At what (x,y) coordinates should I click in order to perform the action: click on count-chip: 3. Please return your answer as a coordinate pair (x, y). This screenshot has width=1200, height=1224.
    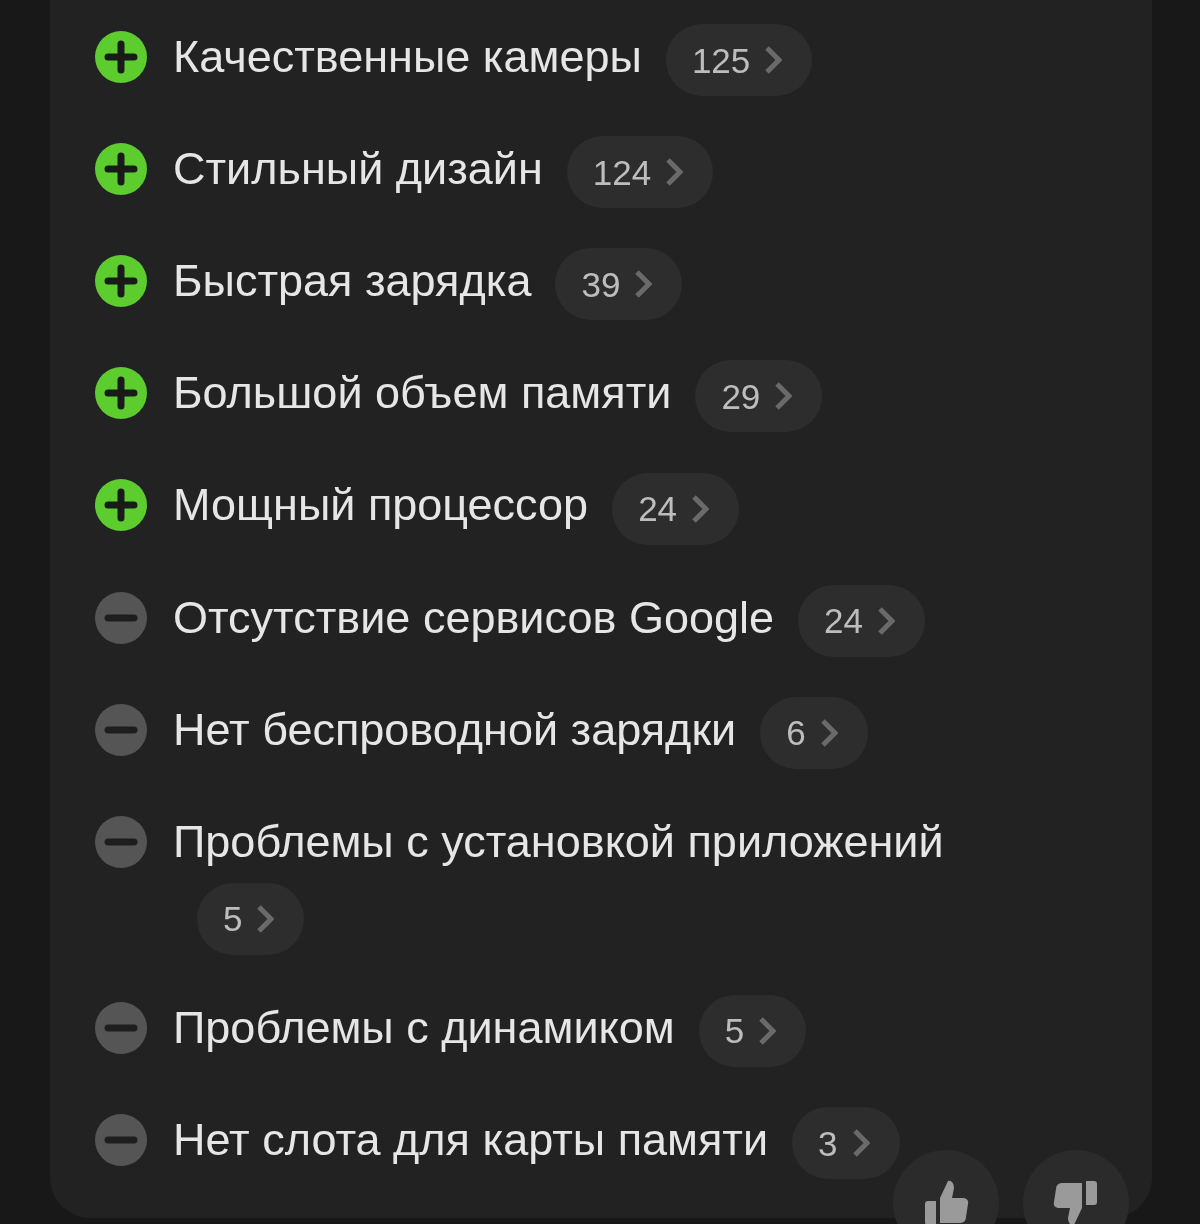
    Looking at the image, I should click on (846, 1143).